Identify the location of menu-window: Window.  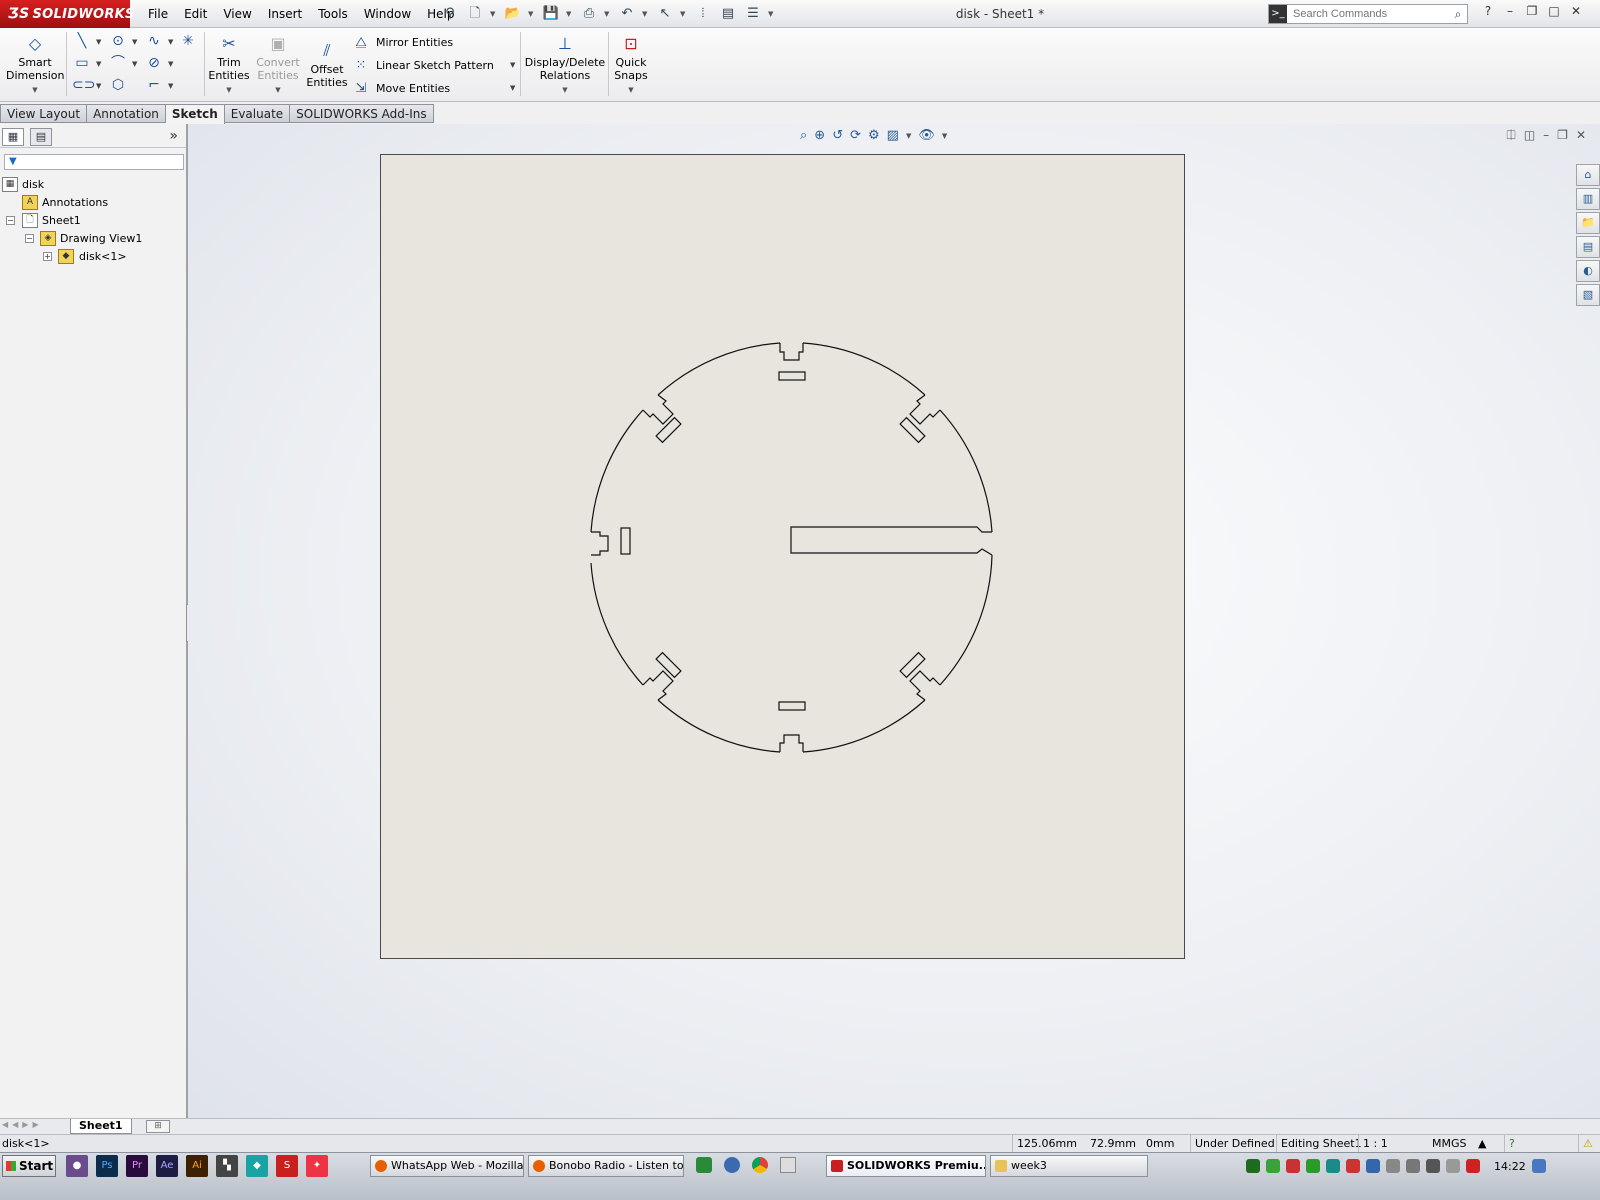
(387, 14).